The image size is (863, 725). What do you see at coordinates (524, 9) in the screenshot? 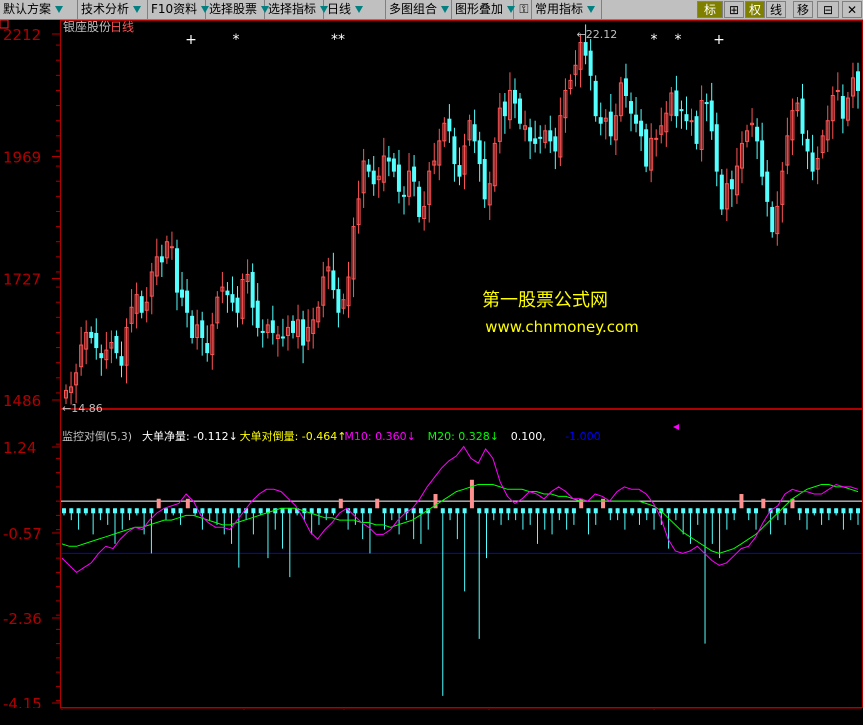
I see `lock-icon: ⚿` at bounding box center [524, 9].